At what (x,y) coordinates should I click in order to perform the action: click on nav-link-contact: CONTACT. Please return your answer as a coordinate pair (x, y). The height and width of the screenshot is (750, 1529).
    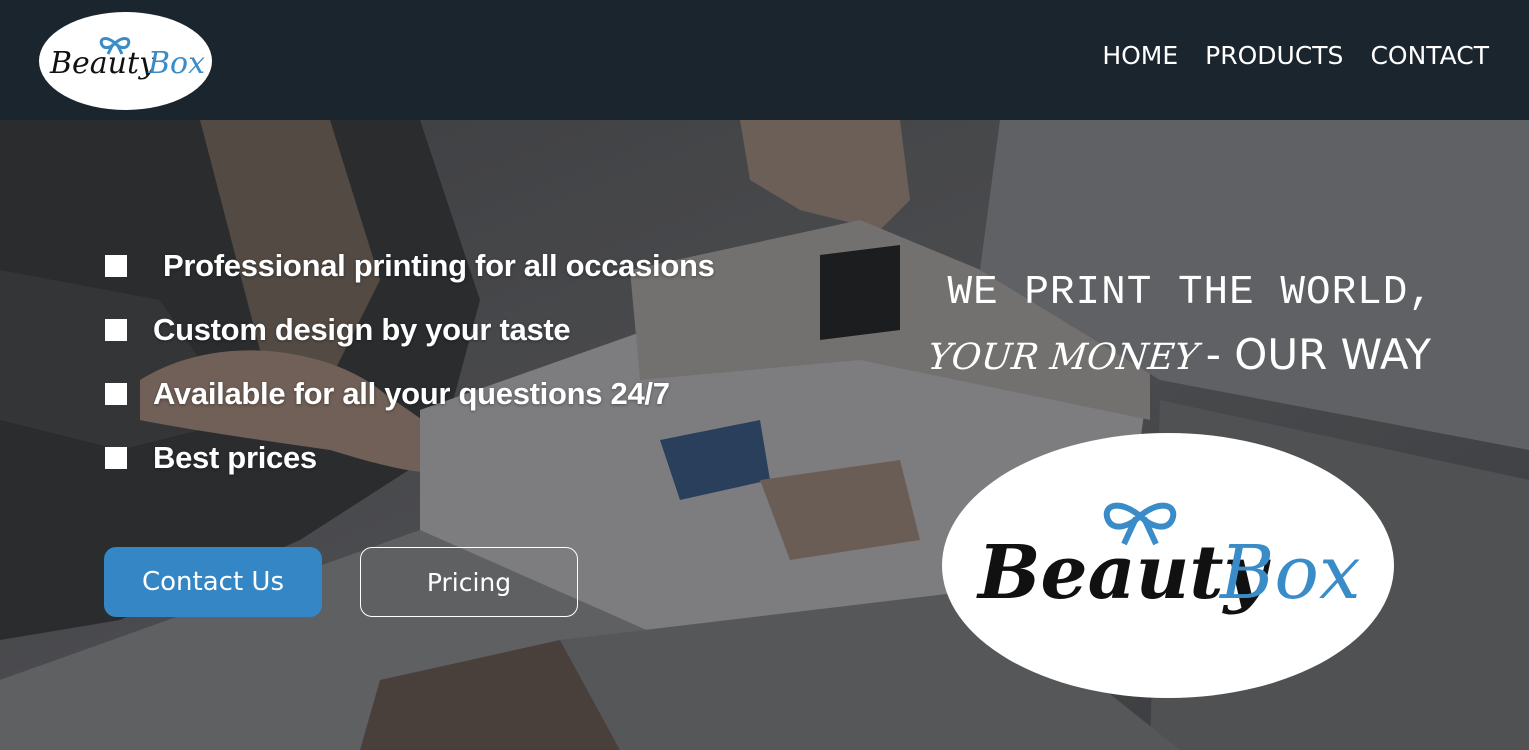
    Looking at the image, I should click on (1429, 56).